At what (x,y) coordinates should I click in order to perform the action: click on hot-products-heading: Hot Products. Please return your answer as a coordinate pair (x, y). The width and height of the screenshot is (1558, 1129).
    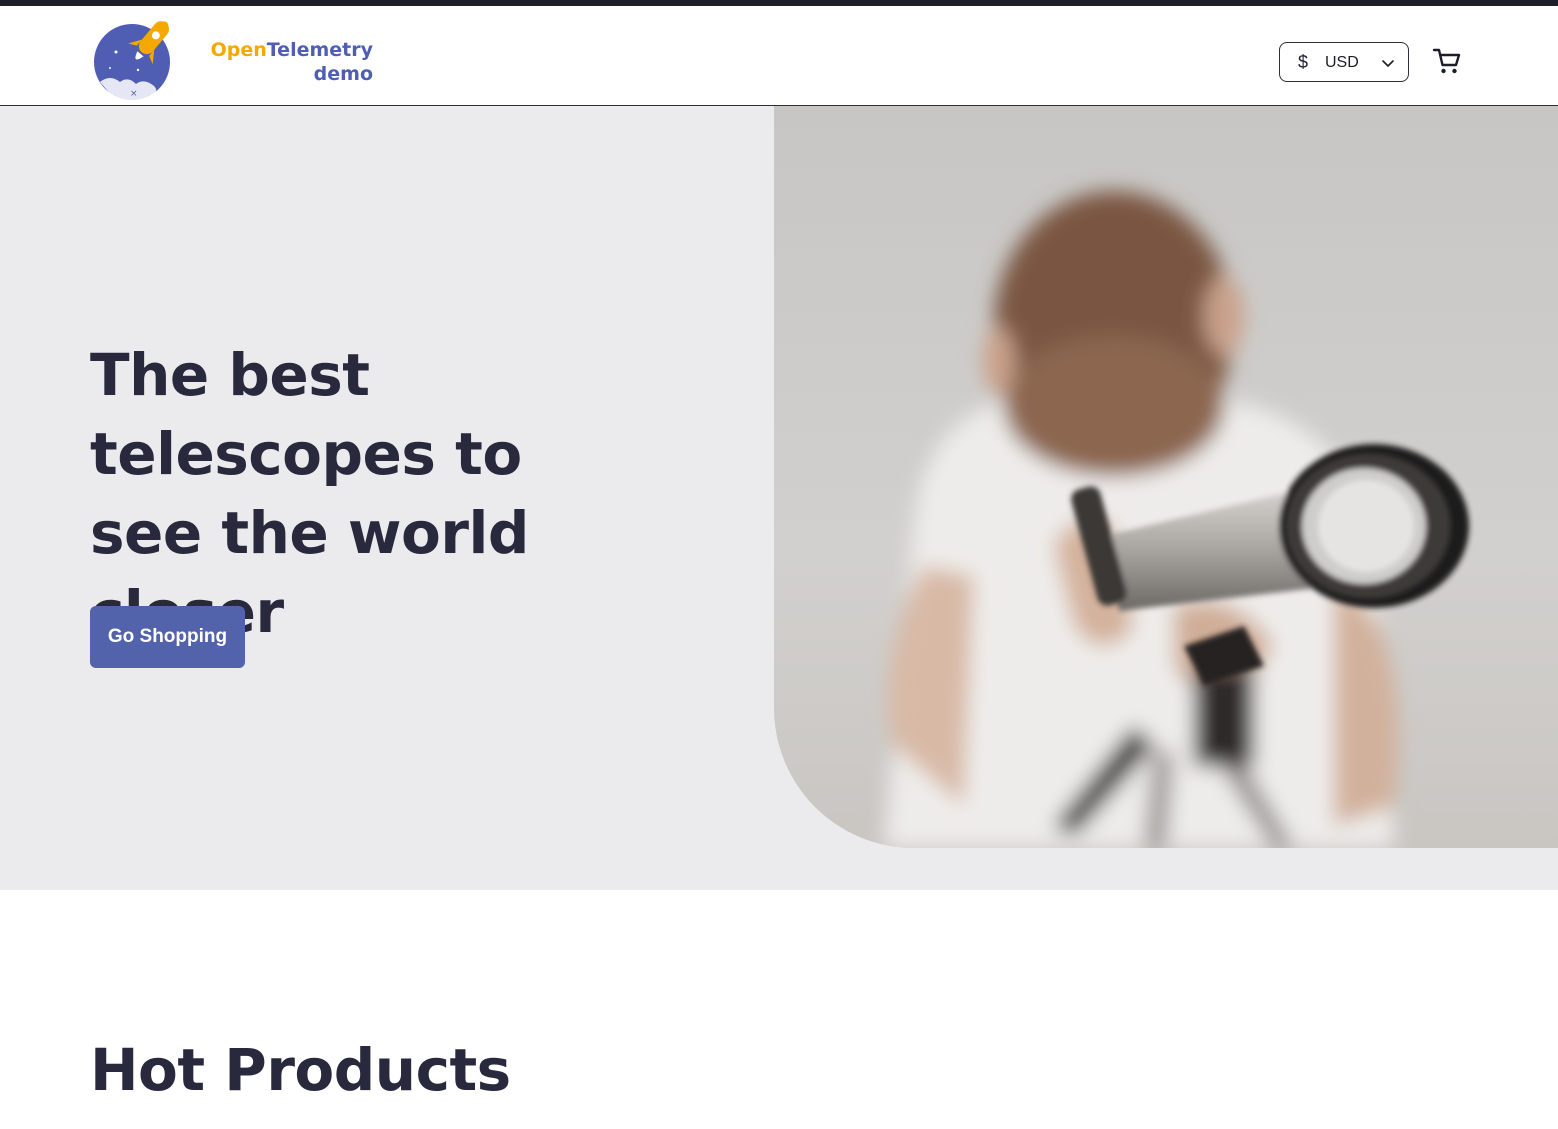
    Looking at the image, I should click on (300, 1070).